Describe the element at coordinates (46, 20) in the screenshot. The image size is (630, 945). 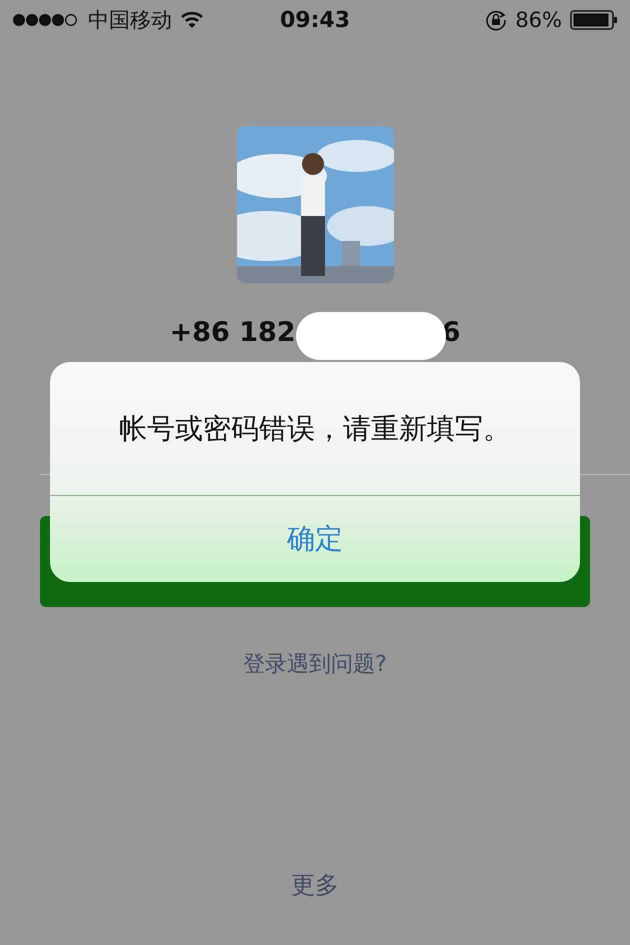
I see `signal-icon` at that location.